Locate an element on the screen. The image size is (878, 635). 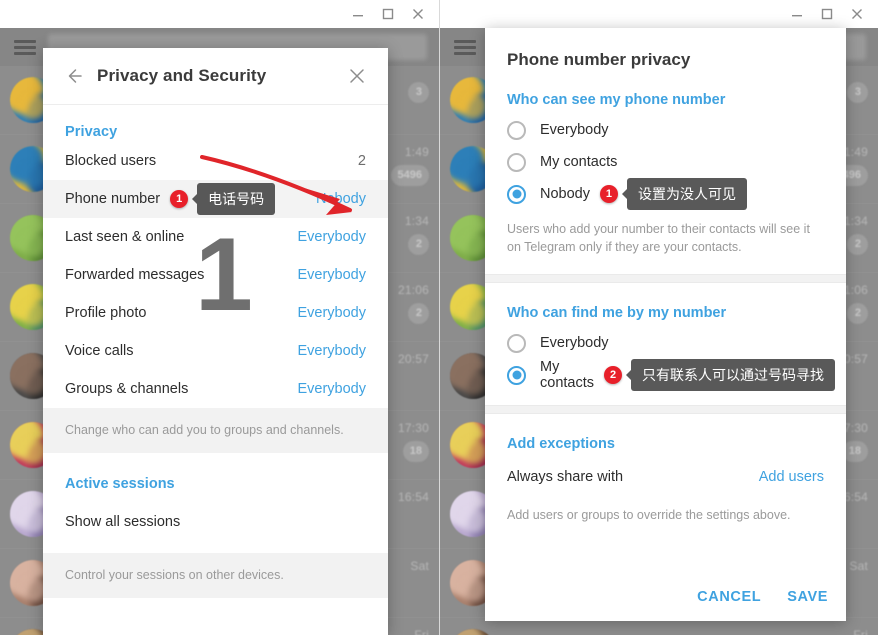
back-arrow-icon is located at coordinates (74, 76).